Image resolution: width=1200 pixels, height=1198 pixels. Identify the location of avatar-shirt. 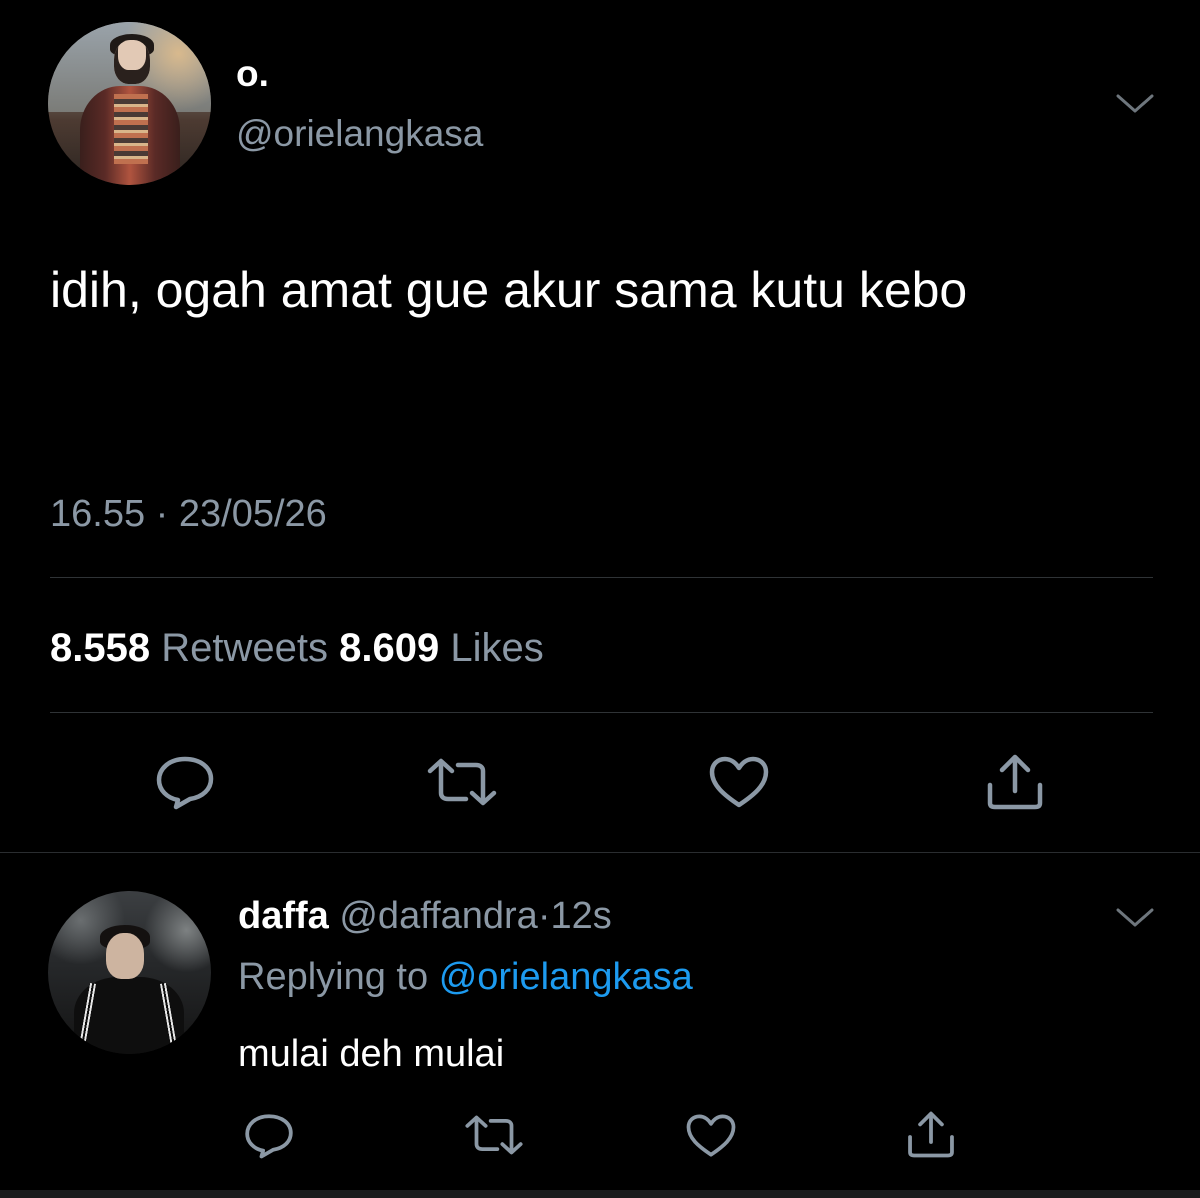
(131, 129).